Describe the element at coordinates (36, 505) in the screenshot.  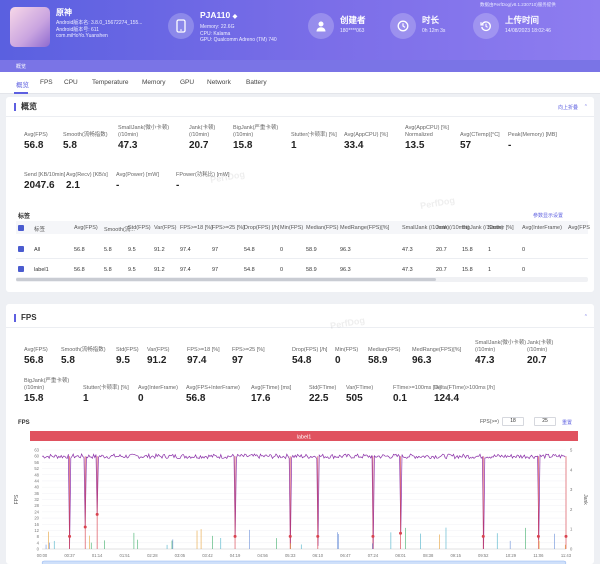
I see `y-tick-label: 28` at that location.